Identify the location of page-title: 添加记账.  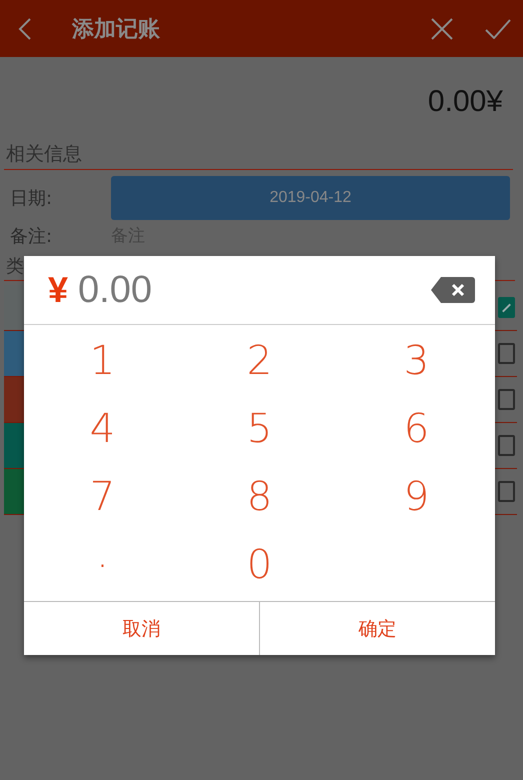
(116, 30).